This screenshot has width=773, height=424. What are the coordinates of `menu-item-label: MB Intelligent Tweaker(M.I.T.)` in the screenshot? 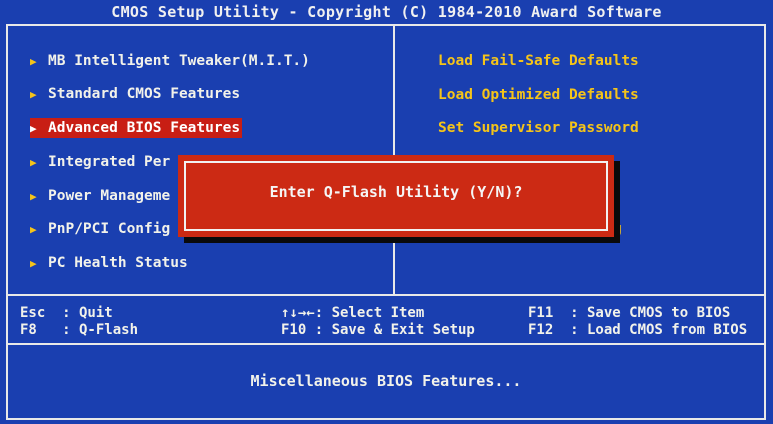 It's located at (179, 61).